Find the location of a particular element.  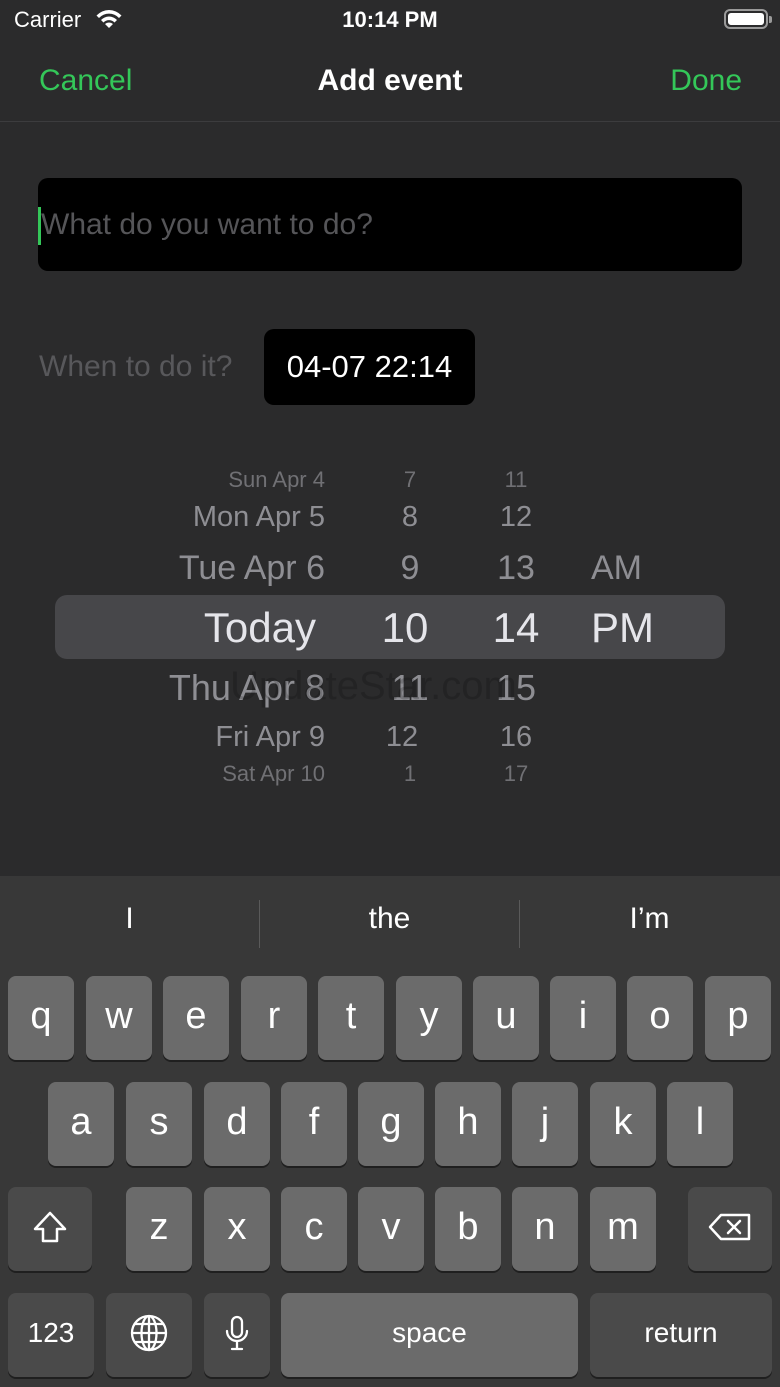

picker-hour-item: 1 is located at coordinates (410, 774).